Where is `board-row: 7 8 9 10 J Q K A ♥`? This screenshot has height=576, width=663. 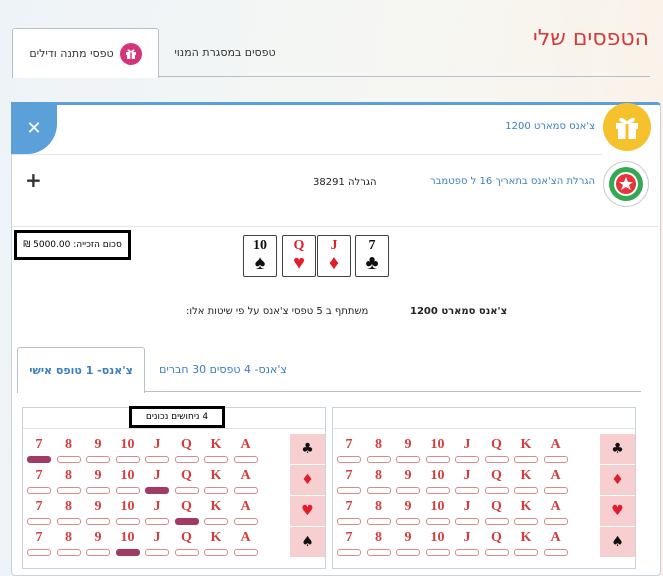
board-row: 7 8 9 10 J Q K A ♥ is located at coordinates (174, 512).